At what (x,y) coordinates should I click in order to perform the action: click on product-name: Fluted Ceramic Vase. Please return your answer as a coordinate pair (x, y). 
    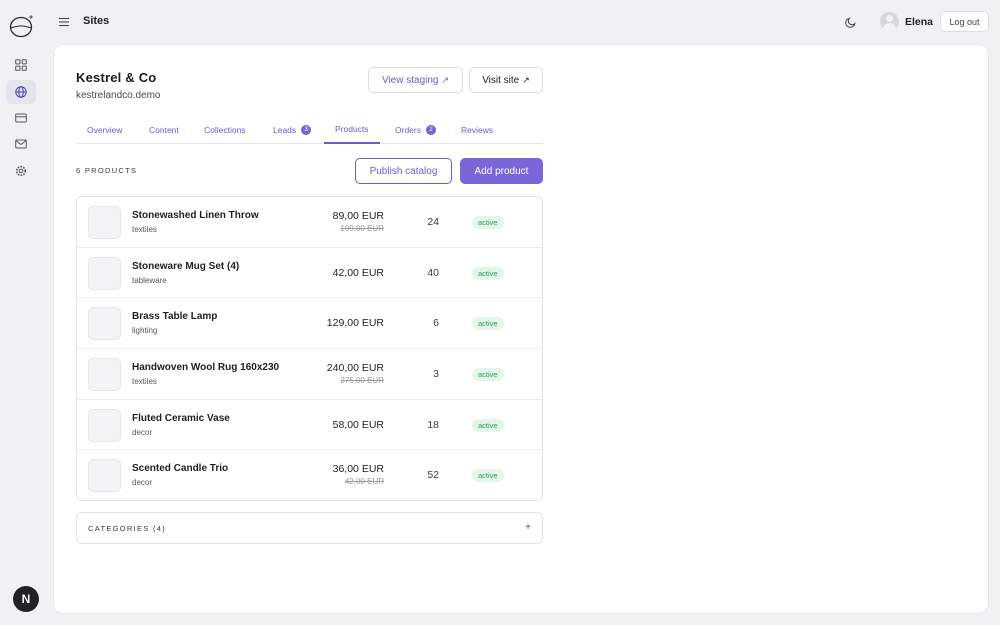
    Looking at the image, I should click on (181, 418).